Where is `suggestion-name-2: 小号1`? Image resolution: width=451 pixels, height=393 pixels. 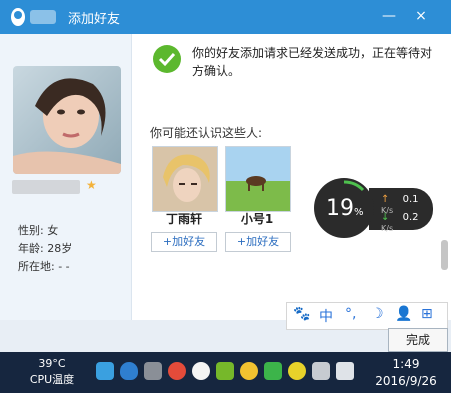
suggestion-name-2: 小号1 is located at coordinates (257, 218).